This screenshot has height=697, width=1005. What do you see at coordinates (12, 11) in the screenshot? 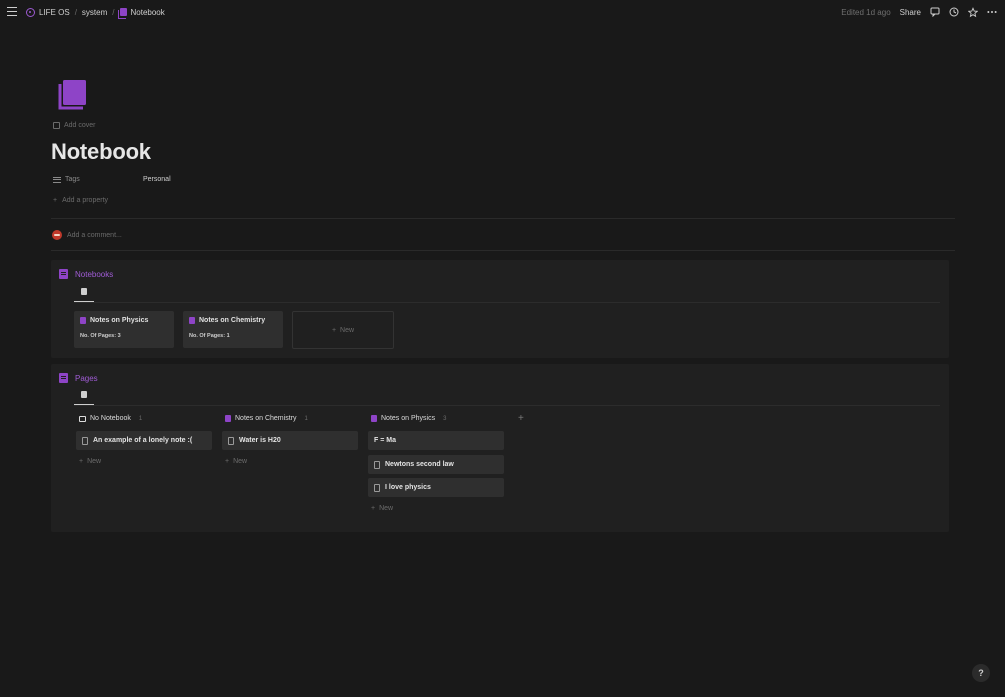
I see `menu-icon` at bounding box center [12, 11].